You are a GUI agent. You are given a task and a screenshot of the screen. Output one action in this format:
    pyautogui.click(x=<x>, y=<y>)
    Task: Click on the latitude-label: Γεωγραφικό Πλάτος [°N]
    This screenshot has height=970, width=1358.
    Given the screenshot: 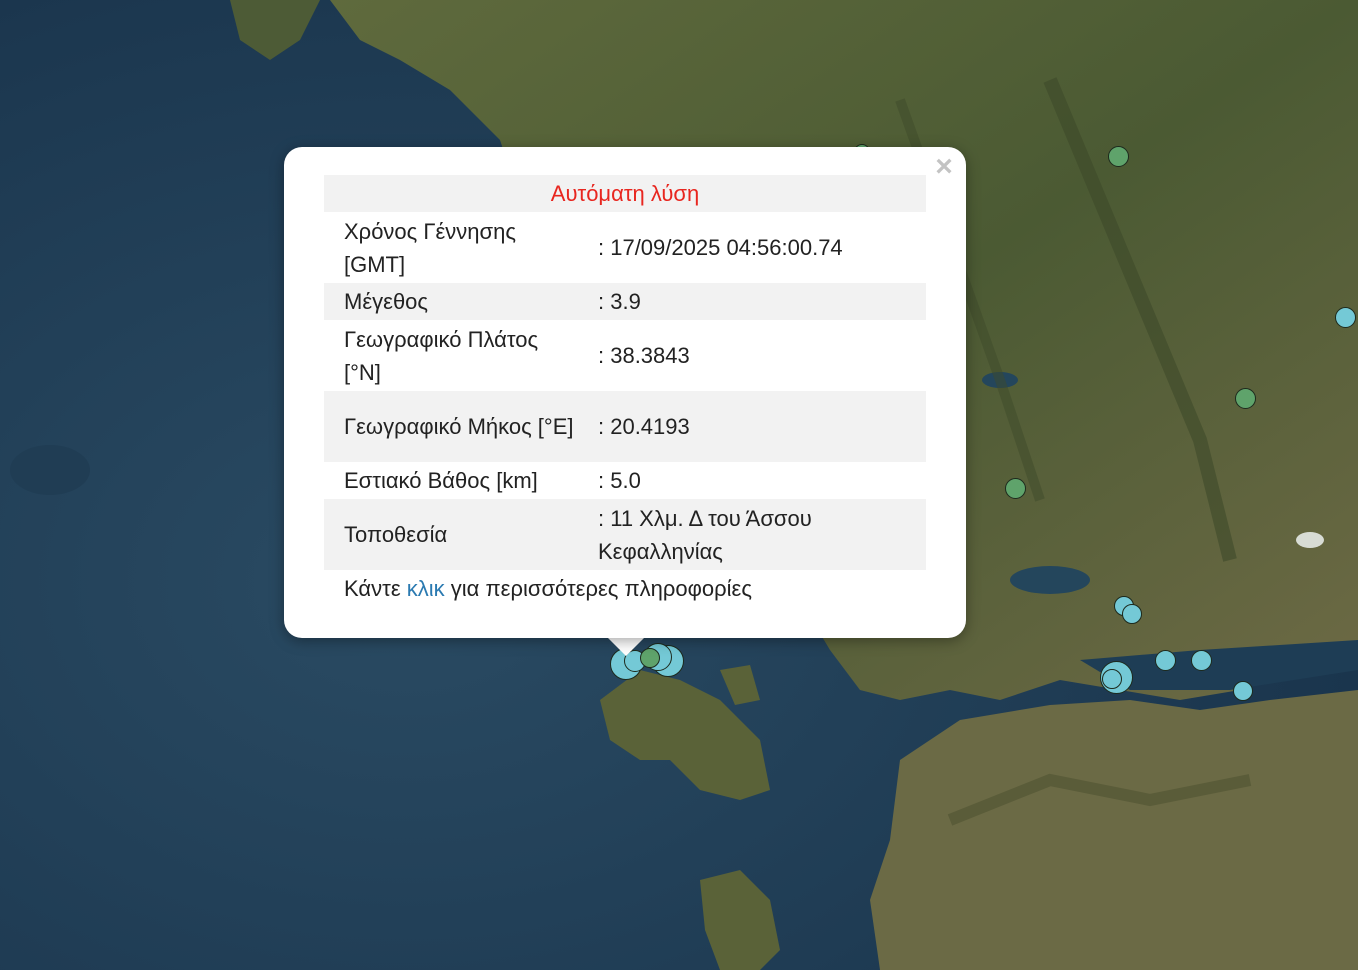 What is the action you would take?
    pyautogui.click(x=441, y=355)
    